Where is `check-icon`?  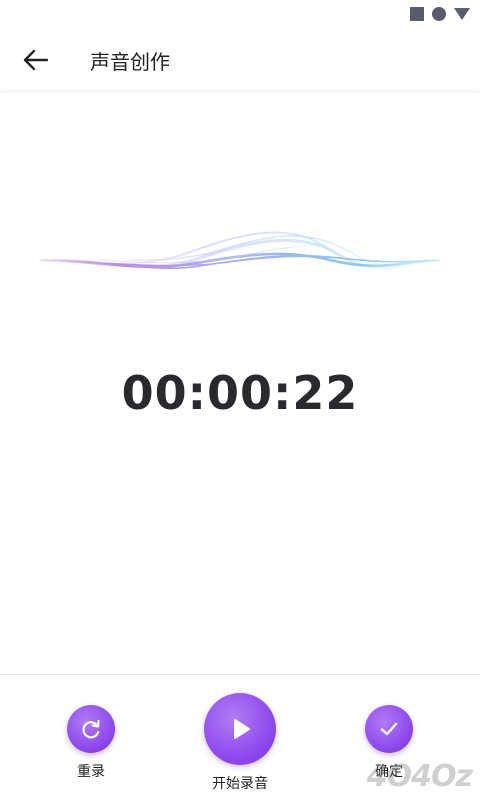 check-icon is located at coordinates (389, 729).